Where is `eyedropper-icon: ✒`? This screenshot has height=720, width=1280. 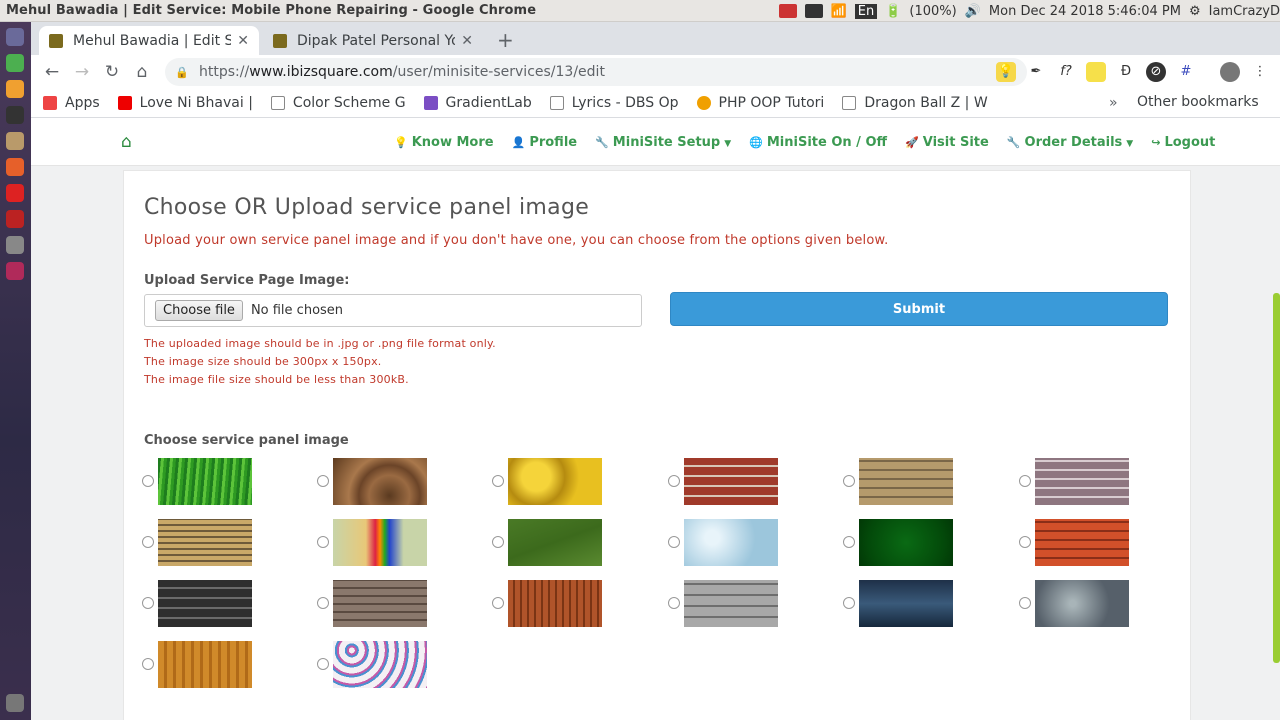 eyedropper-icon: ✒ is located at coordinates (1036, 72).